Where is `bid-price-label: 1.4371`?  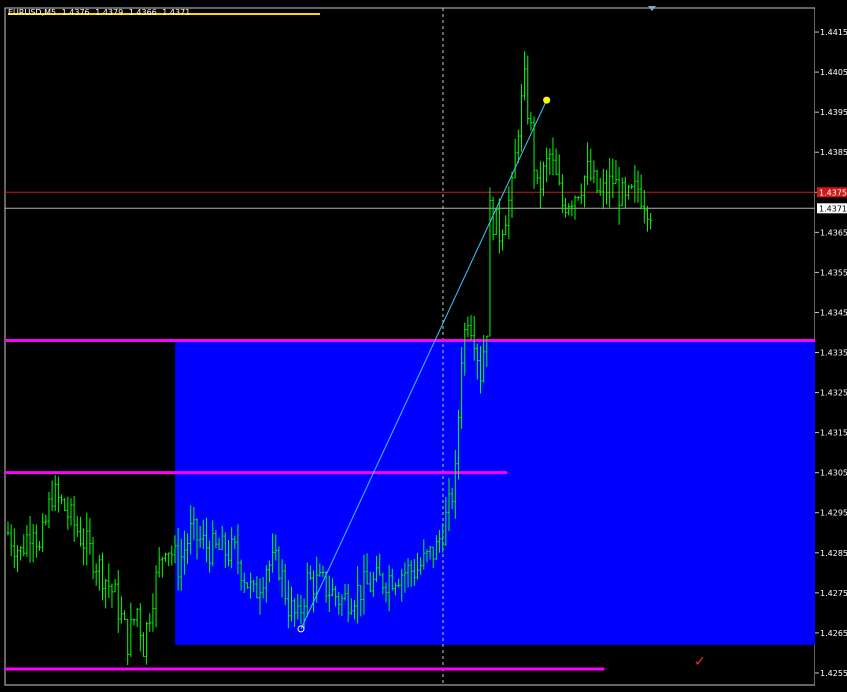
bid-price-label: 1.4371 is located at coordinates (833, 208).